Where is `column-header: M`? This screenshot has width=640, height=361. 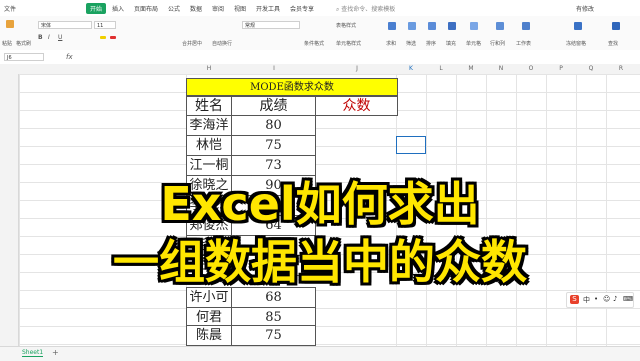
column-header: M is located at coordinates (471, 68).